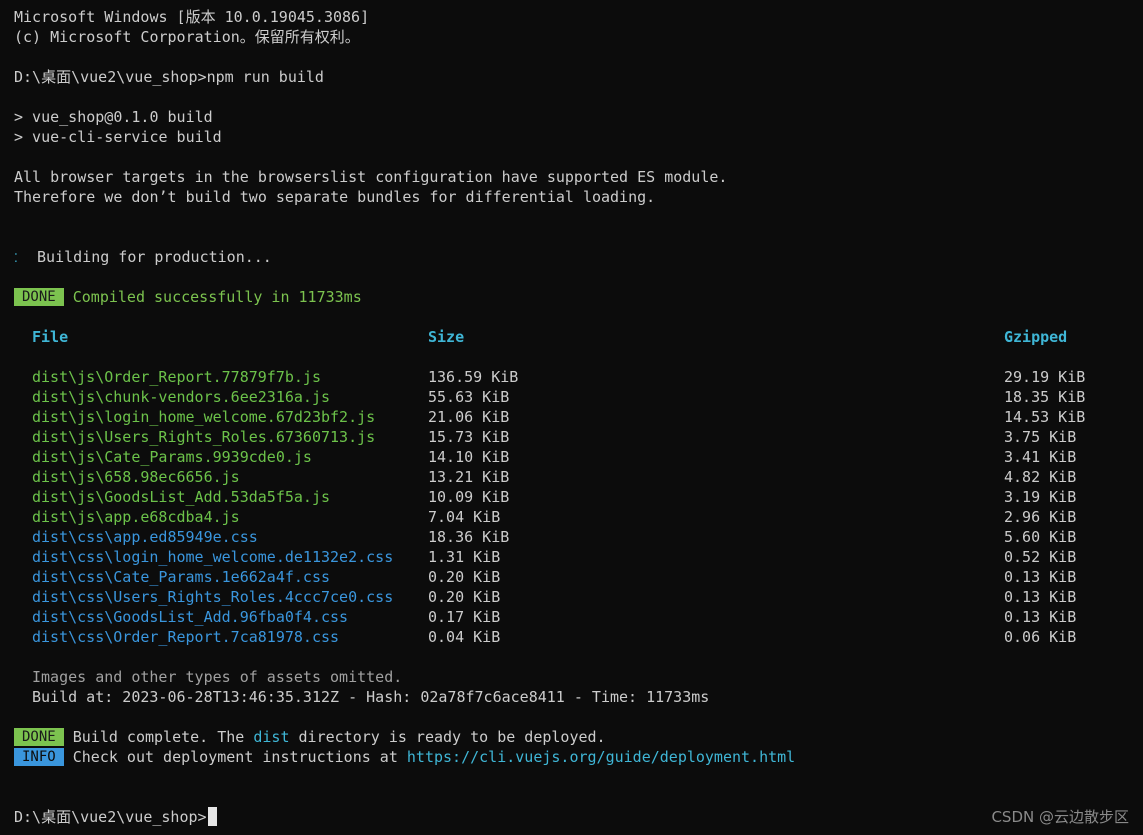 The width and height of the screenshot is (1143, 835). Describe the element at coordinates (446, 337) in the screenshot. I see `header-size: Size` at that location.